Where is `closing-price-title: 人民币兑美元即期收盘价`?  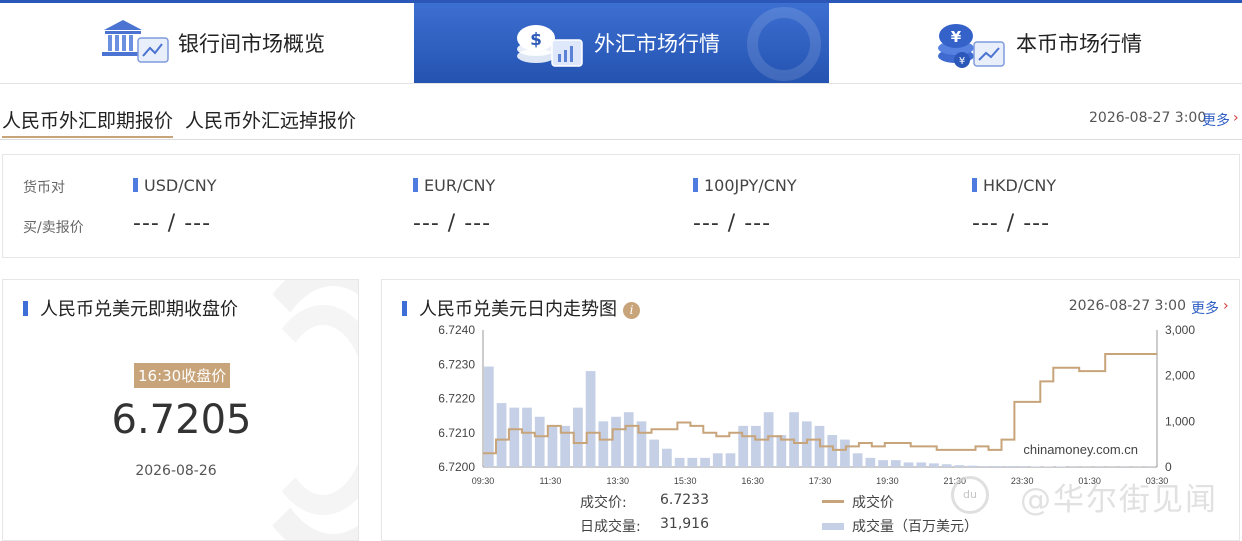
closing-price-title: 人民币兑美元即期收盘价 is located at coordinates (130, 308).